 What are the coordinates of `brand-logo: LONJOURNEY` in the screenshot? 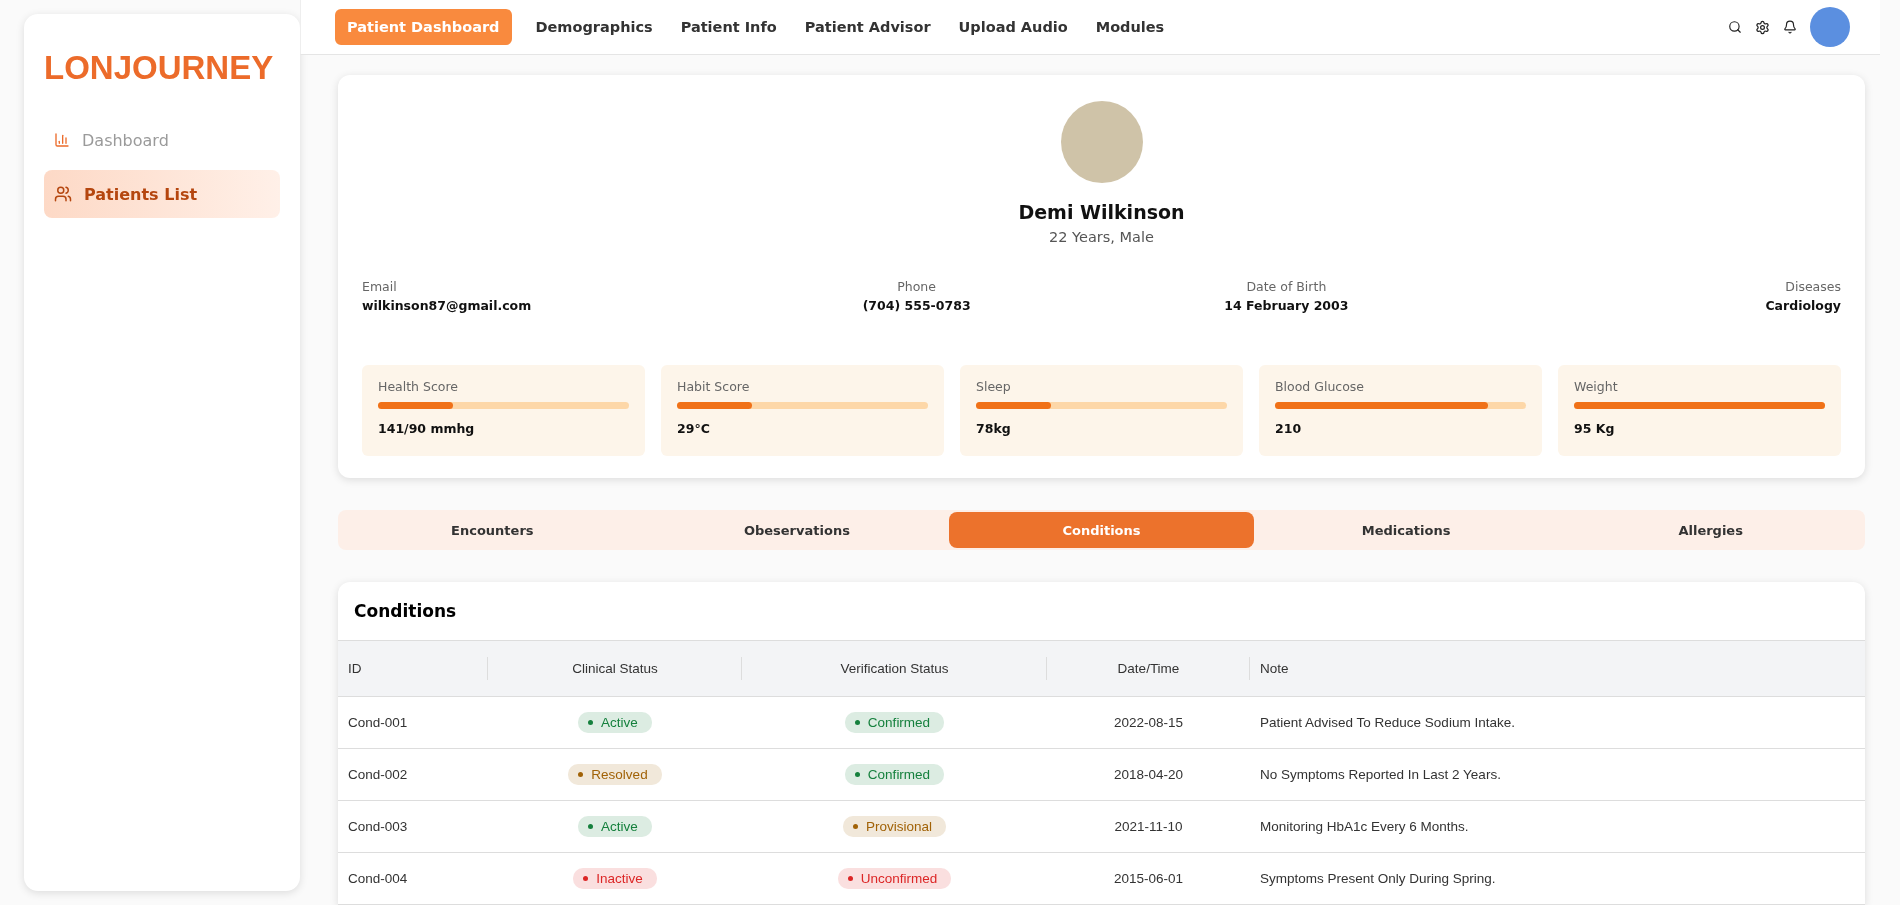 It's located at (159, 68).